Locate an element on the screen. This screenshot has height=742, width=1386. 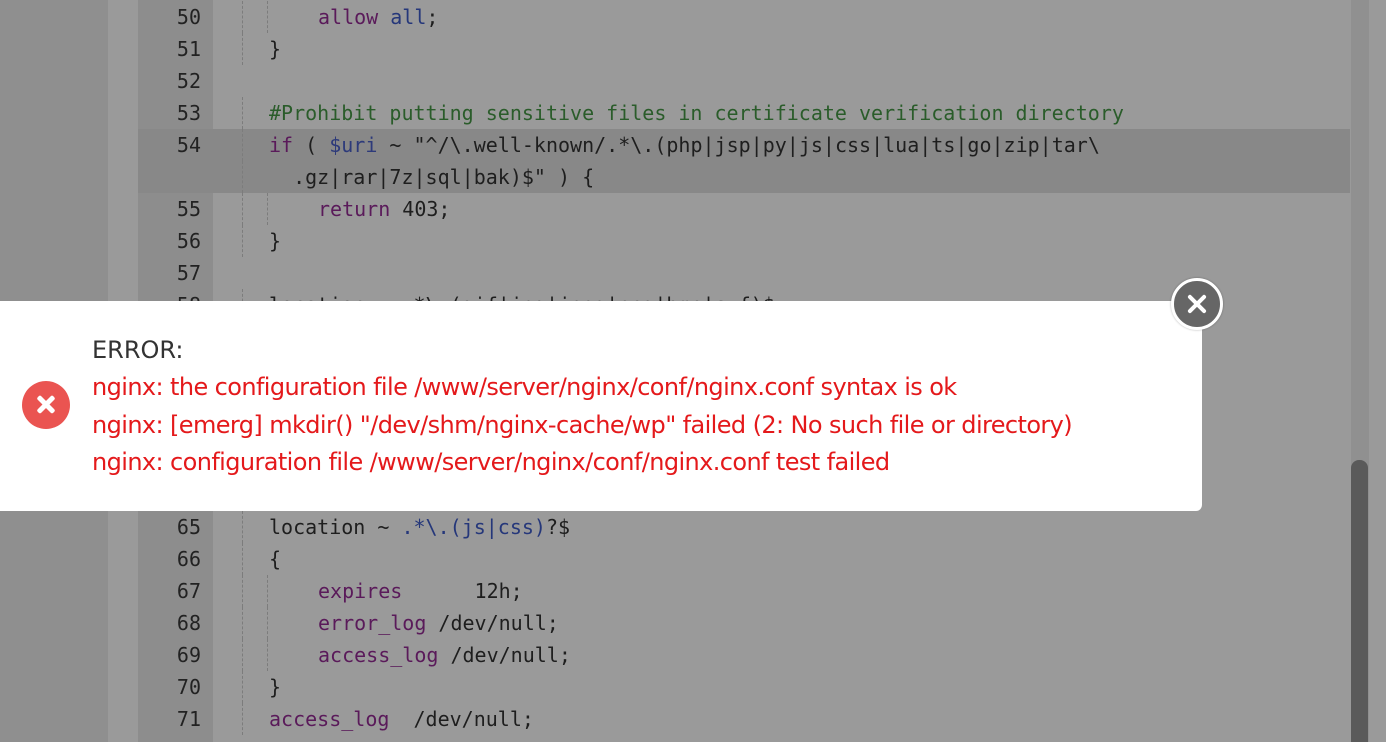
code-text: location ~ .*\.(js|css)?$ is located at coordinates (420, 527).